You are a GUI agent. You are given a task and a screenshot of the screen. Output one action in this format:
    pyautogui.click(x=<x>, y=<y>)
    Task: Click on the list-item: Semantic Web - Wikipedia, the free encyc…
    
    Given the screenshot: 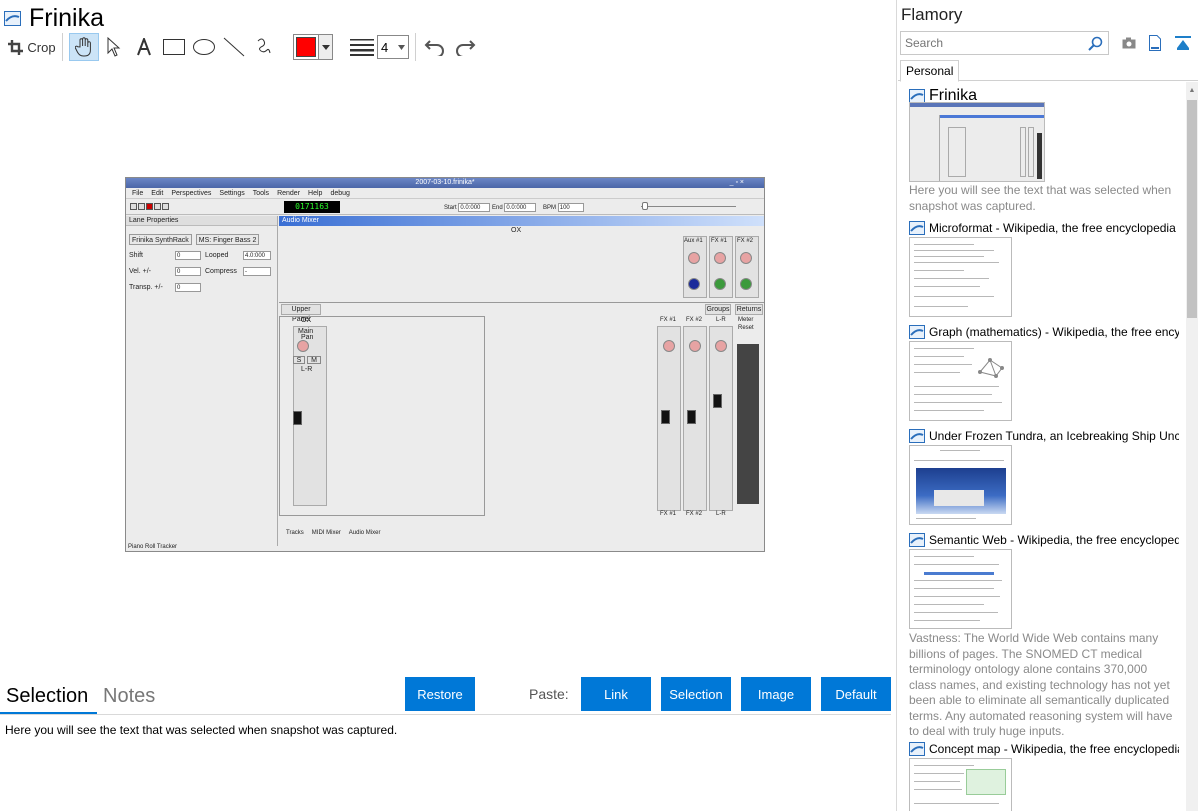 What is the action you would take?
    pyautogui.click(x=1041, y=633)
    